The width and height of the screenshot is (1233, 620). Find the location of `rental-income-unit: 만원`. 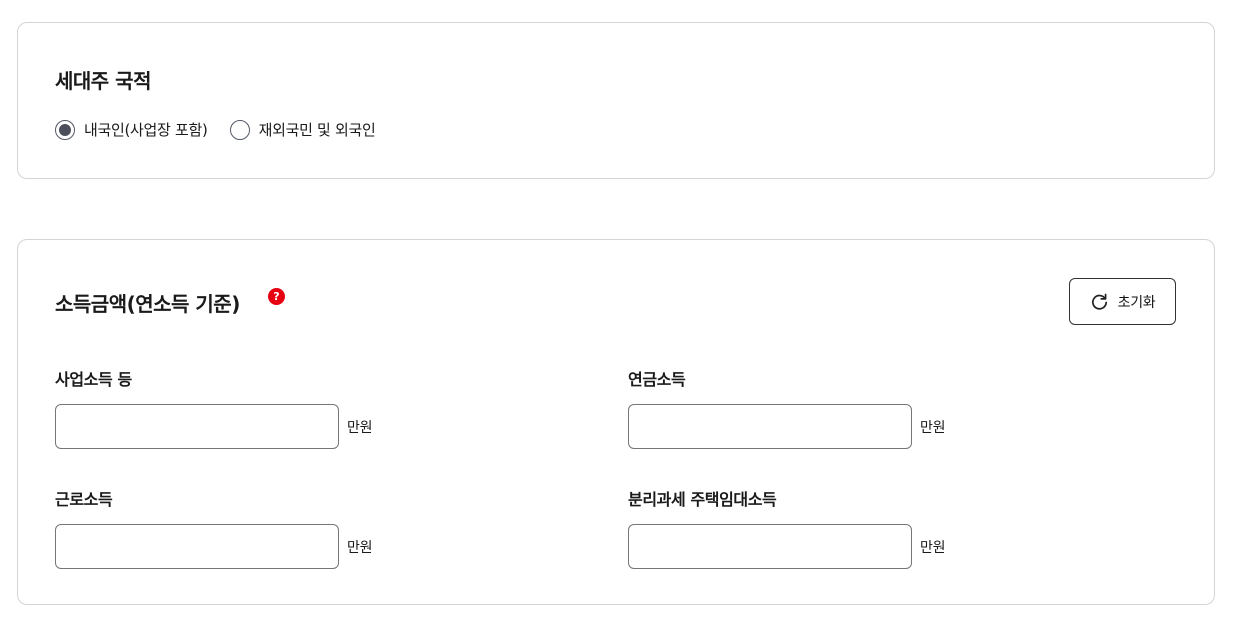

rental-income-unit: 만원 is located at coordinates (933, 547).